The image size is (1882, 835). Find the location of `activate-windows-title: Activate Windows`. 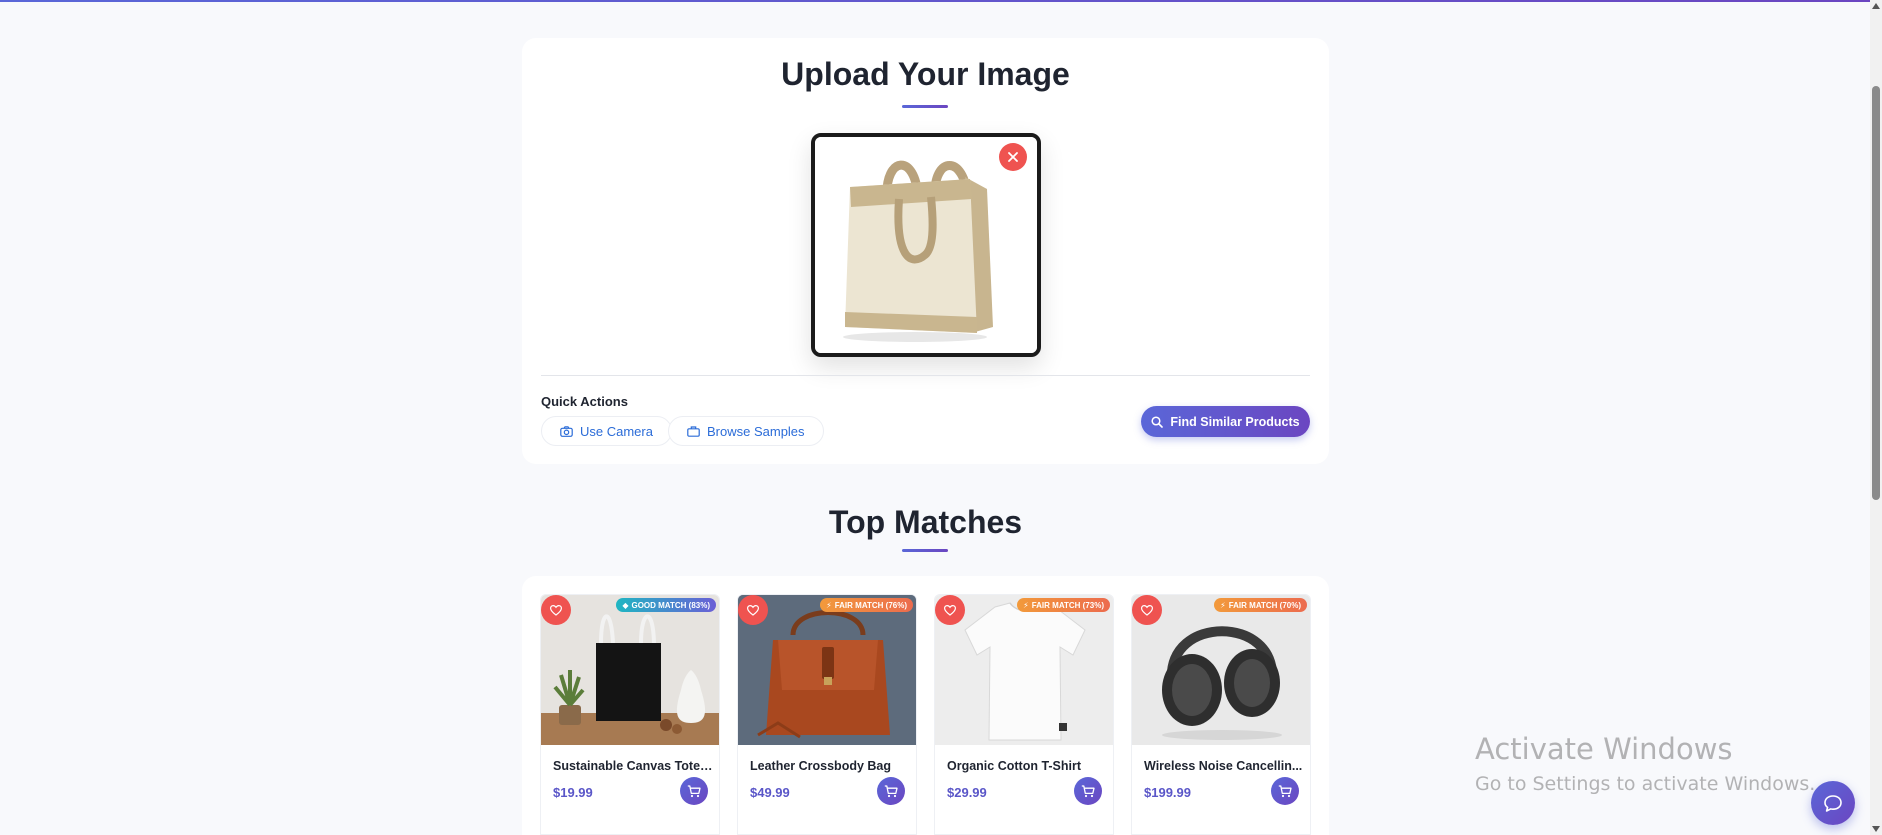

activate-windows-title: Activate Windows is located at coordinates (1604, 749).